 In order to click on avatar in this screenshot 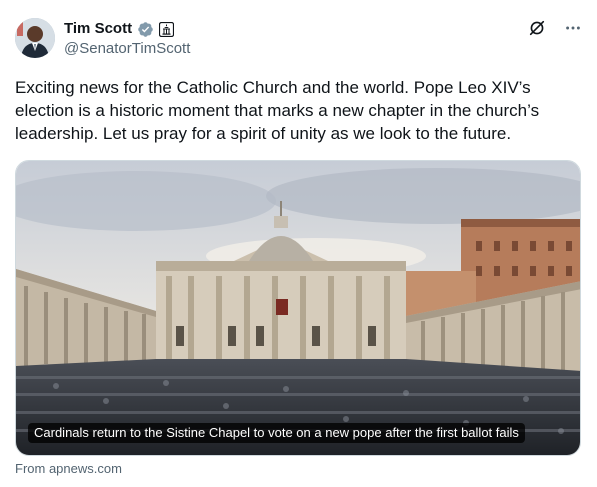, I will do `click(35, 38)`.